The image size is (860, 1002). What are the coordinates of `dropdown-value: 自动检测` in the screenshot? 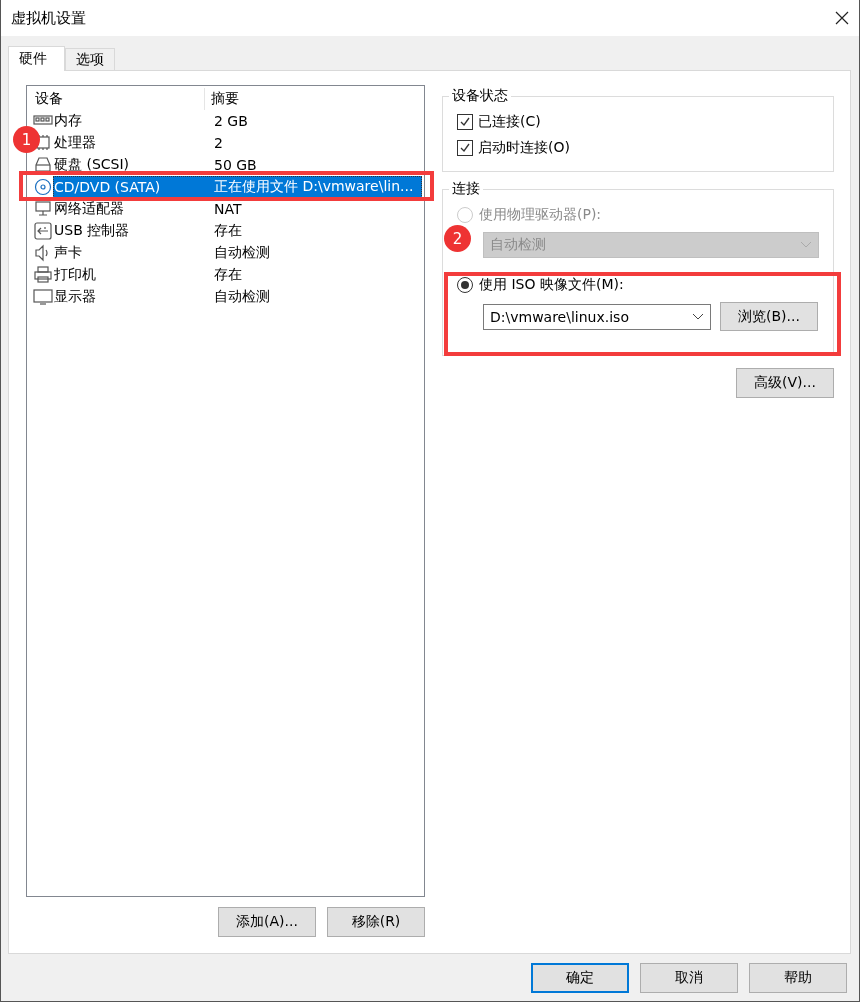 It's located at (518, 245).